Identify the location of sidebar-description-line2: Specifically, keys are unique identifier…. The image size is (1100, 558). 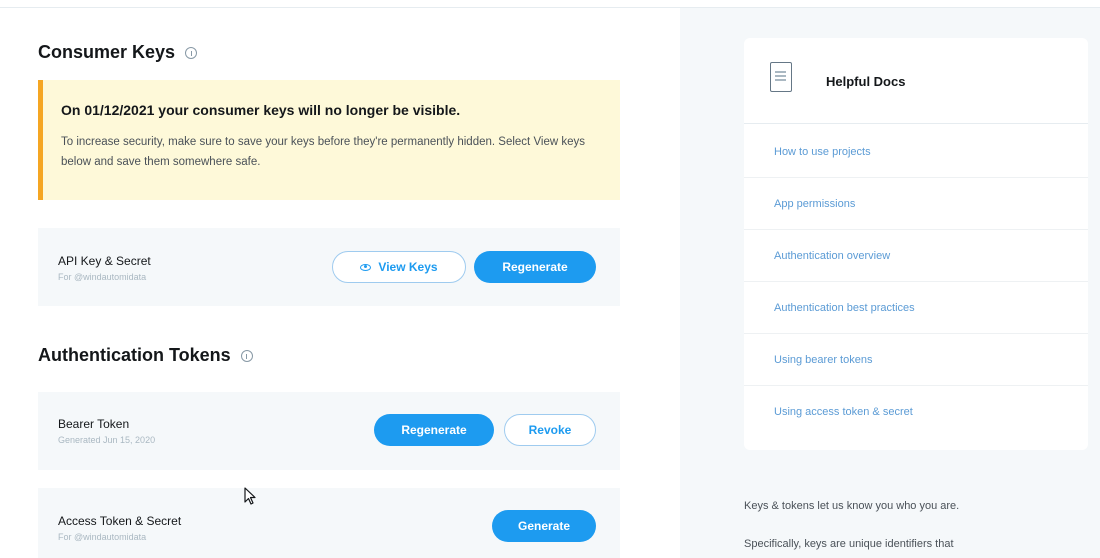
(849, 544).